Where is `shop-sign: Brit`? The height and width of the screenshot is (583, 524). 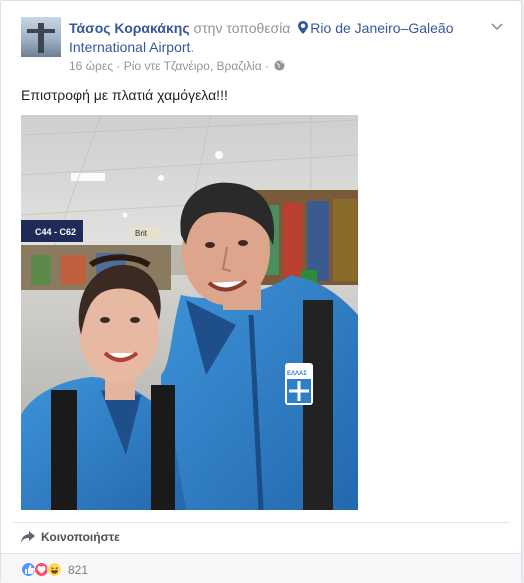 shop-sign: Brit is located at coordinates (141, 233).